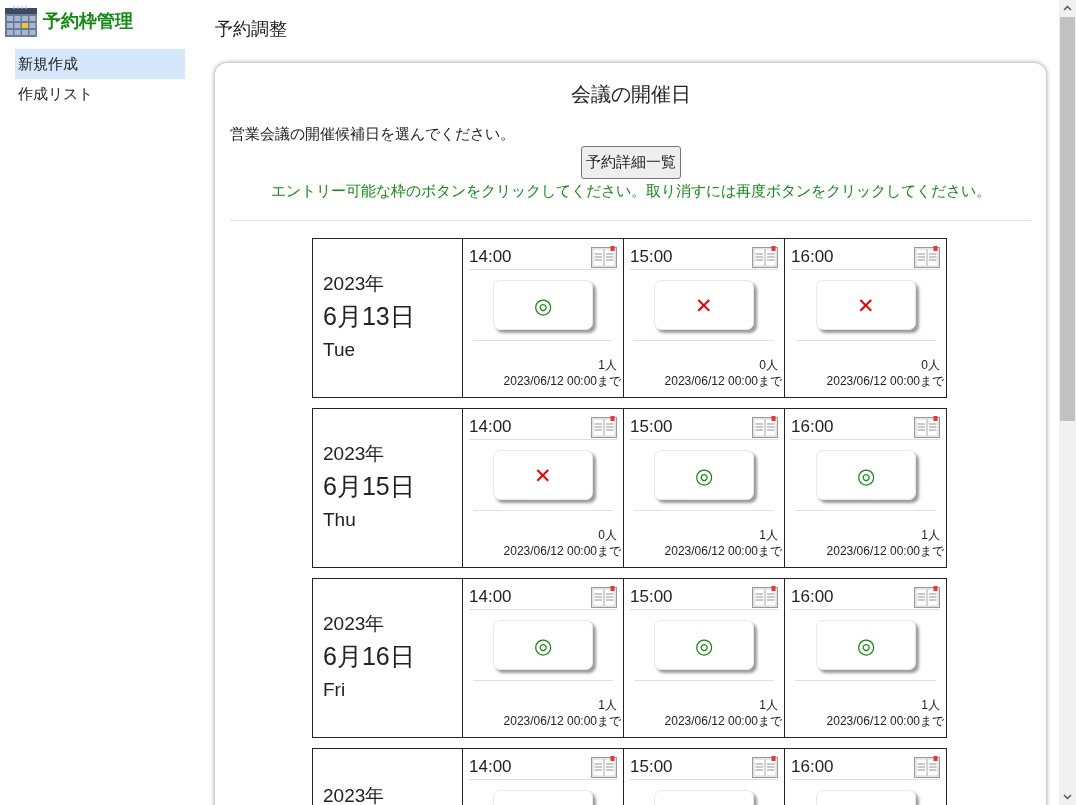 This screenshot has width=1076, height=805. Describe the element at coordinates (369, 317) in the screenshot. I see `date-text: 6月13日` at that location.